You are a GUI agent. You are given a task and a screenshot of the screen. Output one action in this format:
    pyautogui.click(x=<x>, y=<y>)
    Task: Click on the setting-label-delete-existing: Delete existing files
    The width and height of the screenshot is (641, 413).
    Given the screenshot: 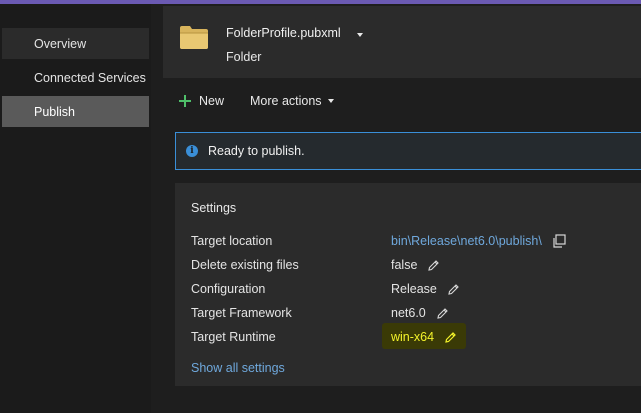 What is the action you would take?
    pyautogui.click(x=245, y=265)
    